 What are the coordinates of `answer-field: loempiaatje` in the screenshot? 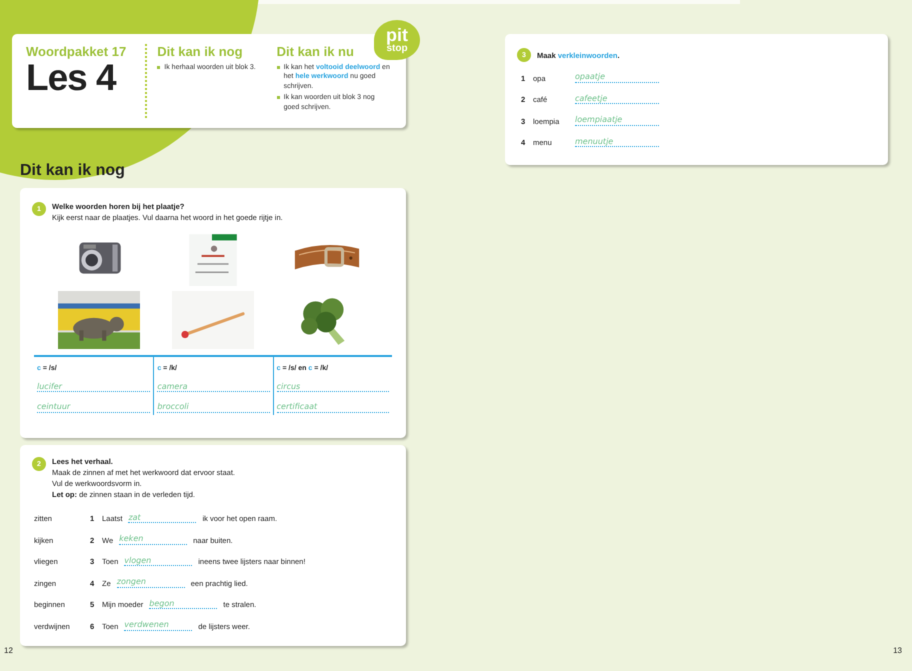 It's located at (617, 120).